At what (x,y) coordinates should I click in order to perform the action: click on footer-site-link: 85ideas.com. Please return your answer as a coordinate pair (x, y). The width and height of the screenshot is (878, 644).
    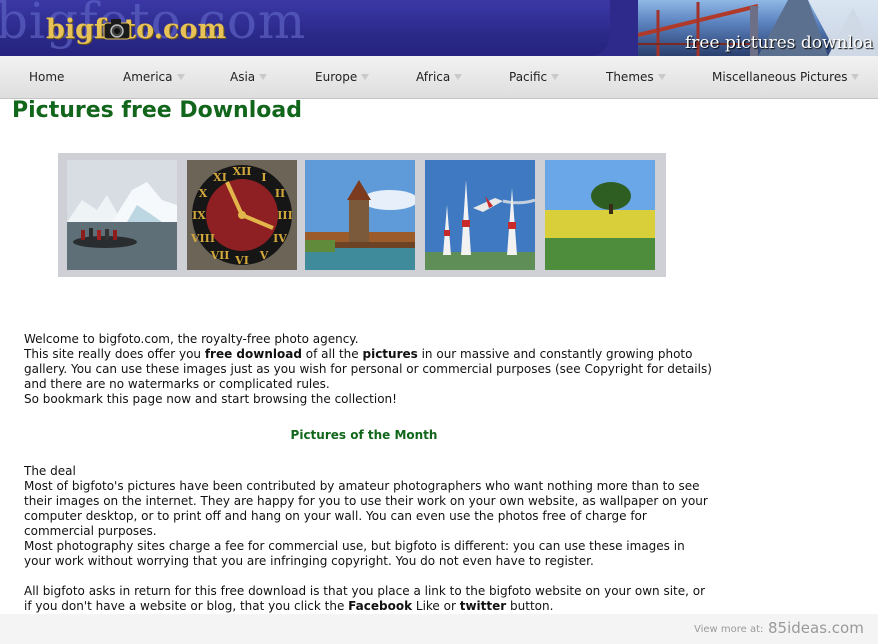
    Looking at the image, I should click on (816, 628).